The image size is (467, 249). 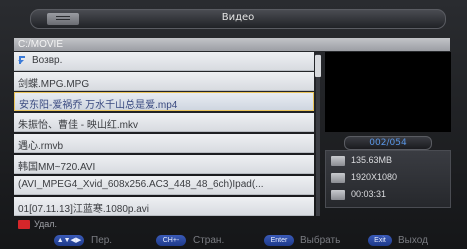 What do you see at coordinates (47, 60) in the screenshot?
I see `list-item-label: Возвр.` at bounding box center [47, 60].